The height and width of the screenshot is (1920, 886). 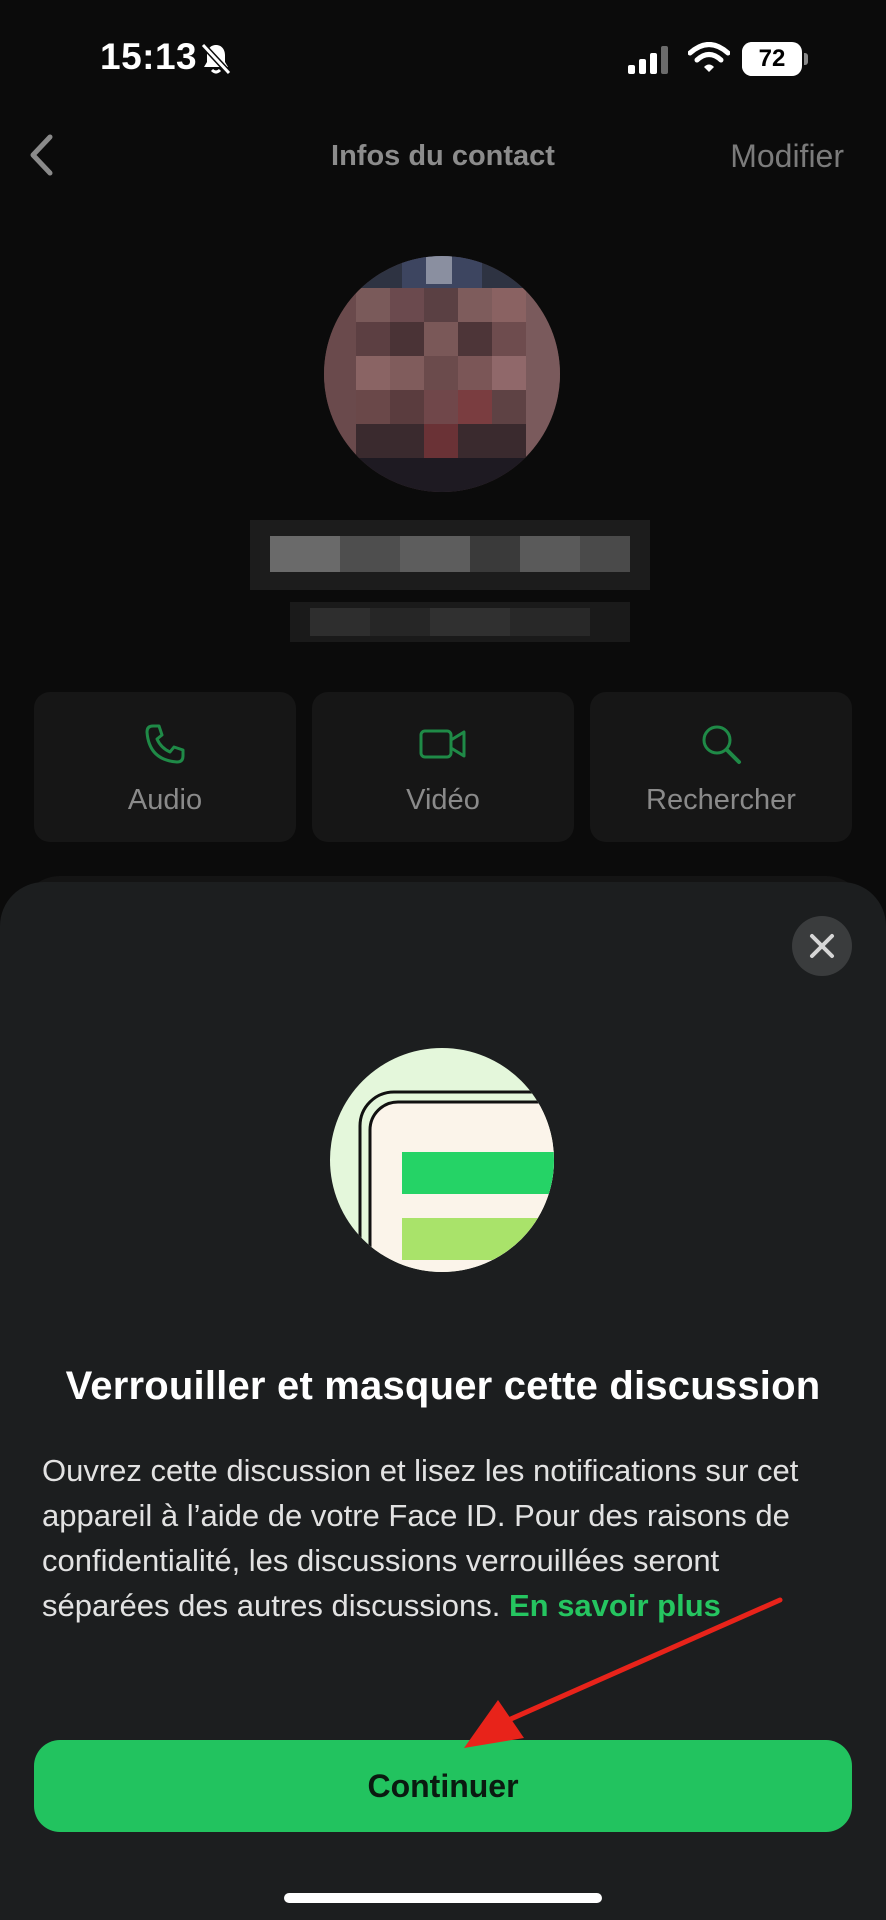 I want to click on audio-call-button: Audio, so click(x=165, y=767).